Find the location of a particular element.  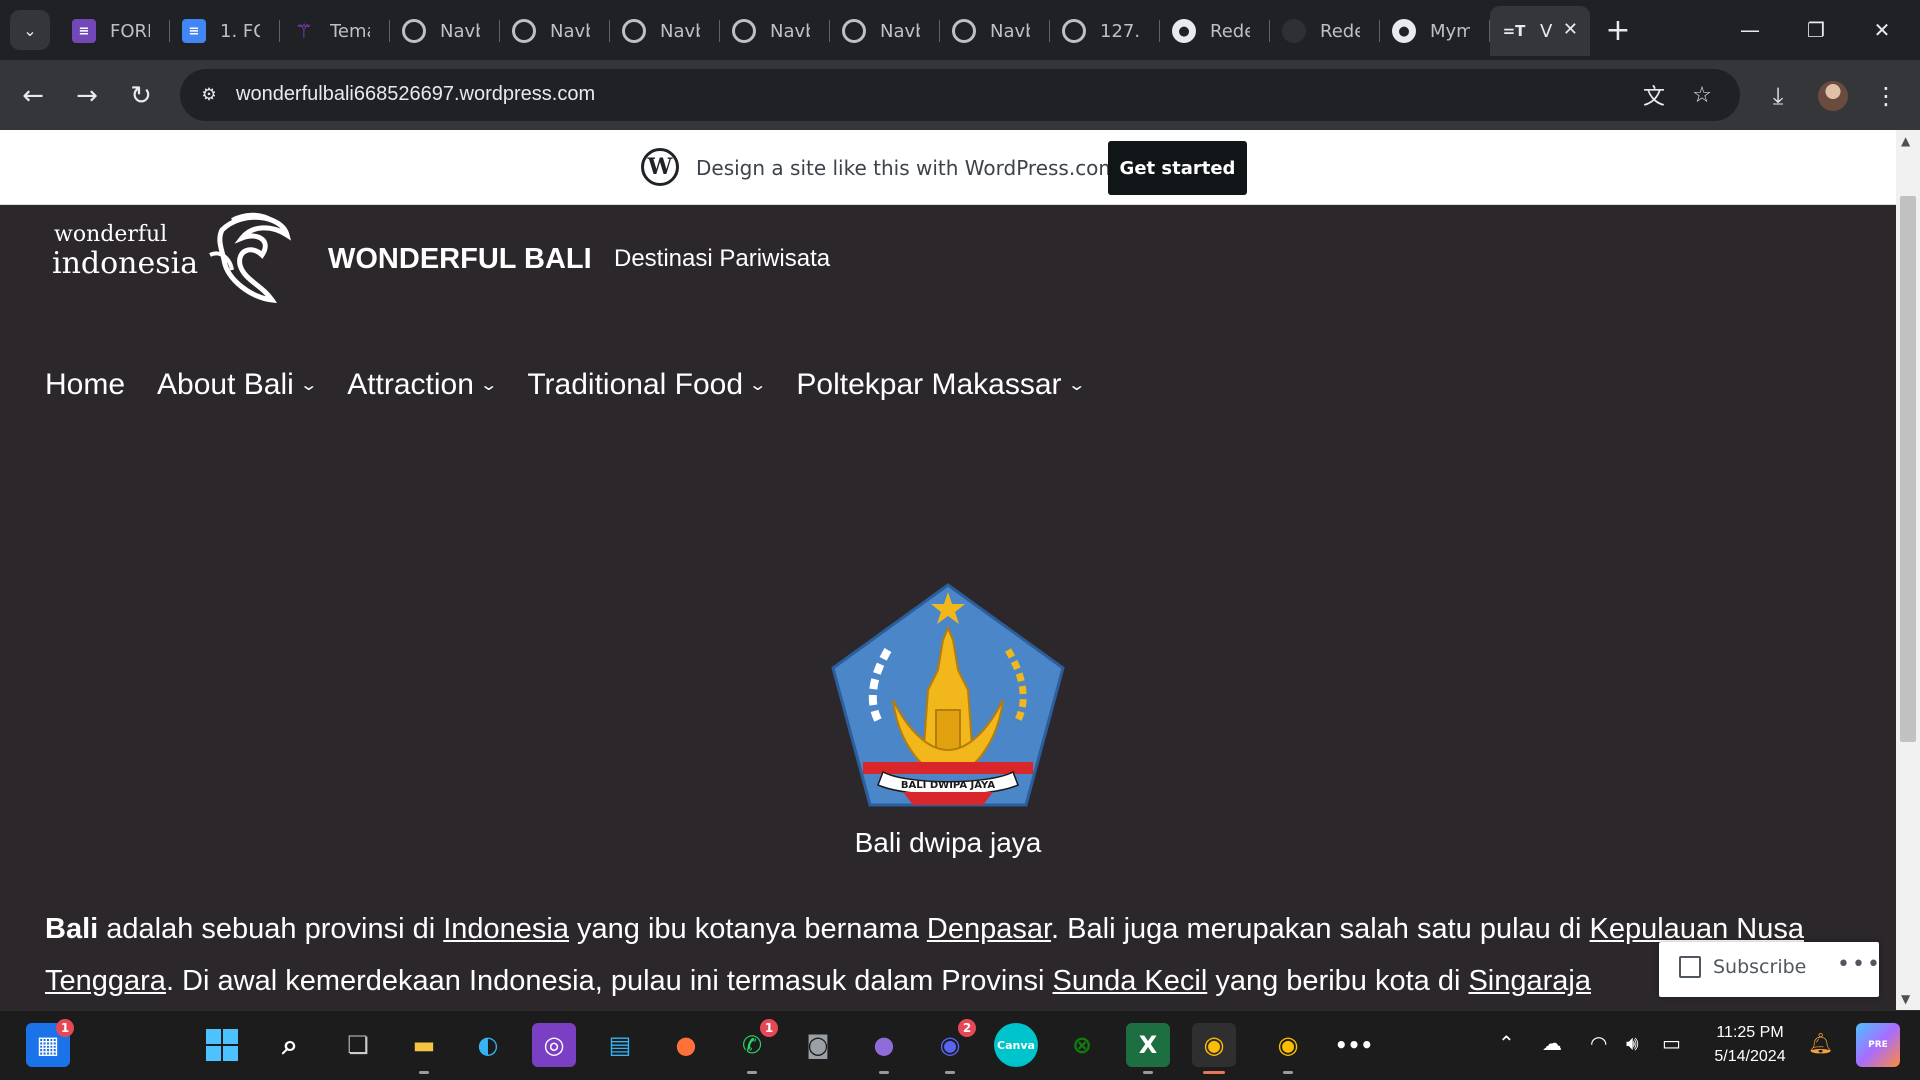

camera-icon: ◙ is located at coordinates (818, 1045).